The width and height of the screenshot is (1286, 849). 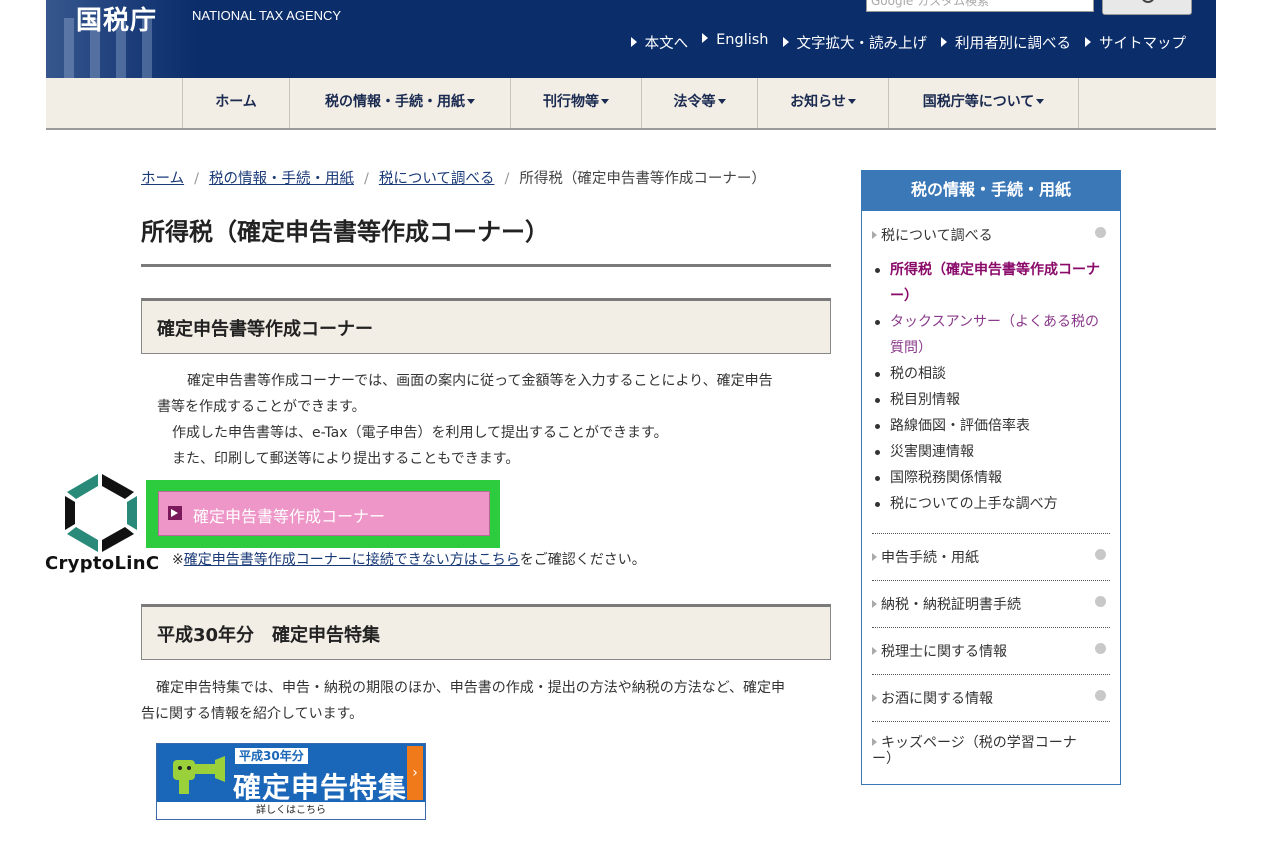 I want to click on mascot-icon, so click(x=199, y=775).